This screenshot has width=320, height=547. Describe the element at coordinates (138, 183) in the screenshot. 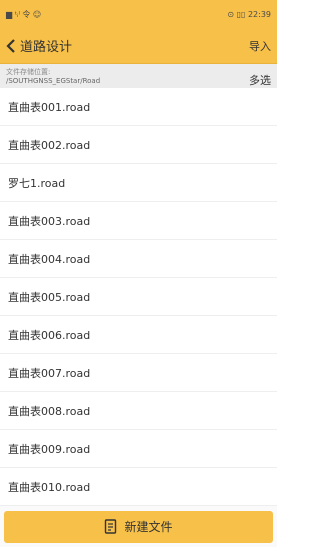

I see `file-list-item: 罗七1.road` at that location.